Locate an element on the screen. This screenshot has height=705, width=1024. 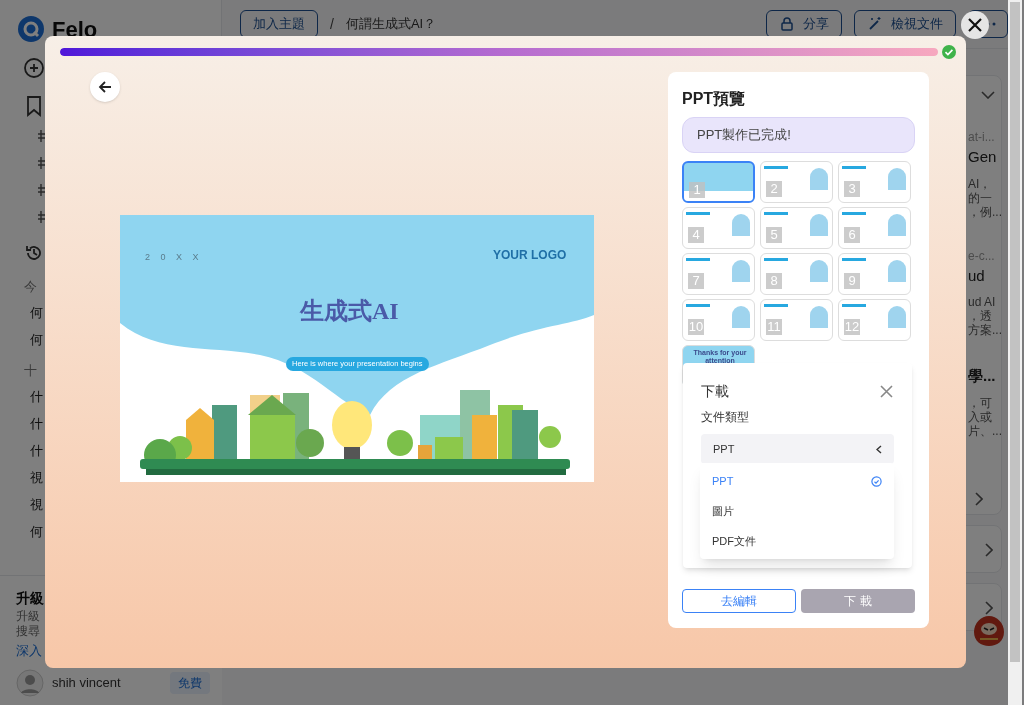
close-button is located at coordinates (975, 25).